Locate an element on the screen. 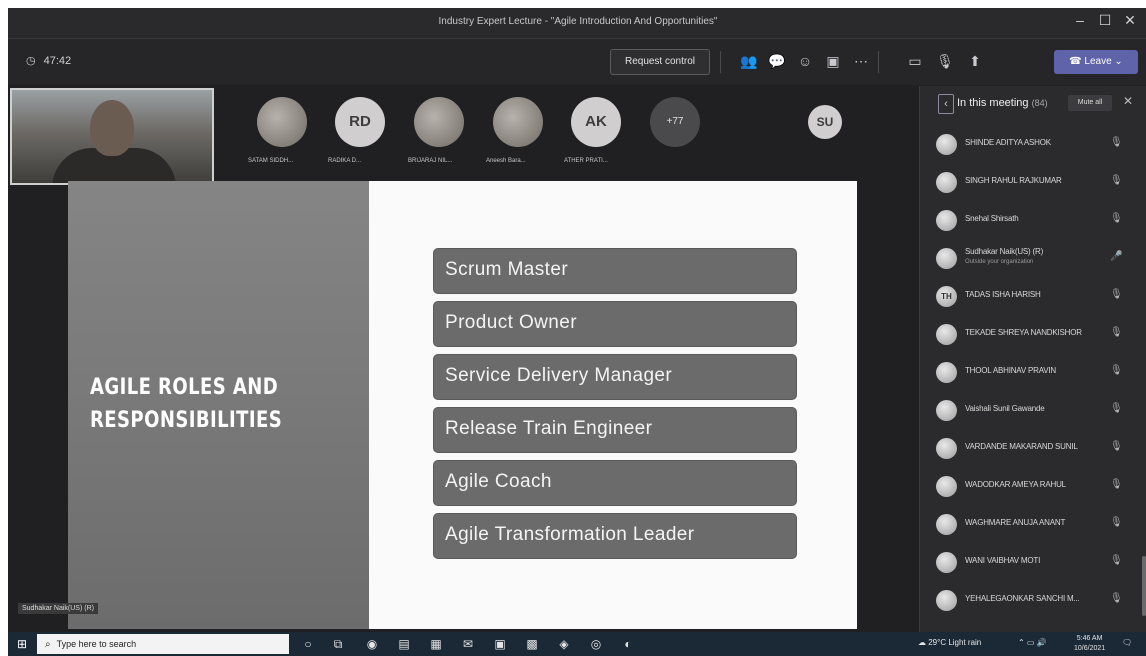  edge-icon: ◉ is located at coordinates (372, 644).